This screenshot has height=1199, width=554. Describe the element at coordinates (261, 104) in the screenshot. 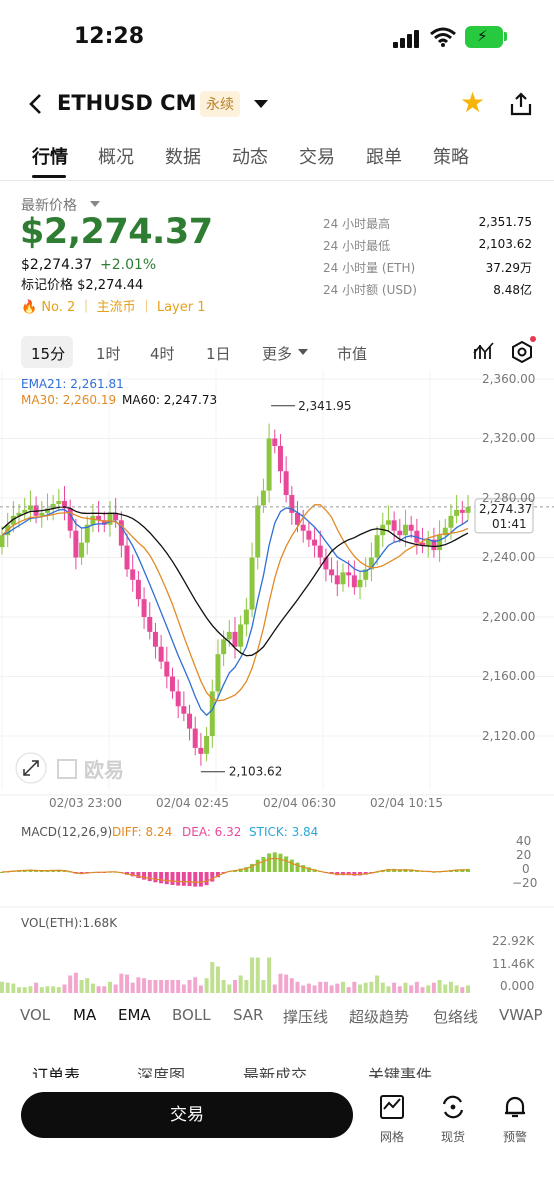

I see `chevron-down-icon` at that location.